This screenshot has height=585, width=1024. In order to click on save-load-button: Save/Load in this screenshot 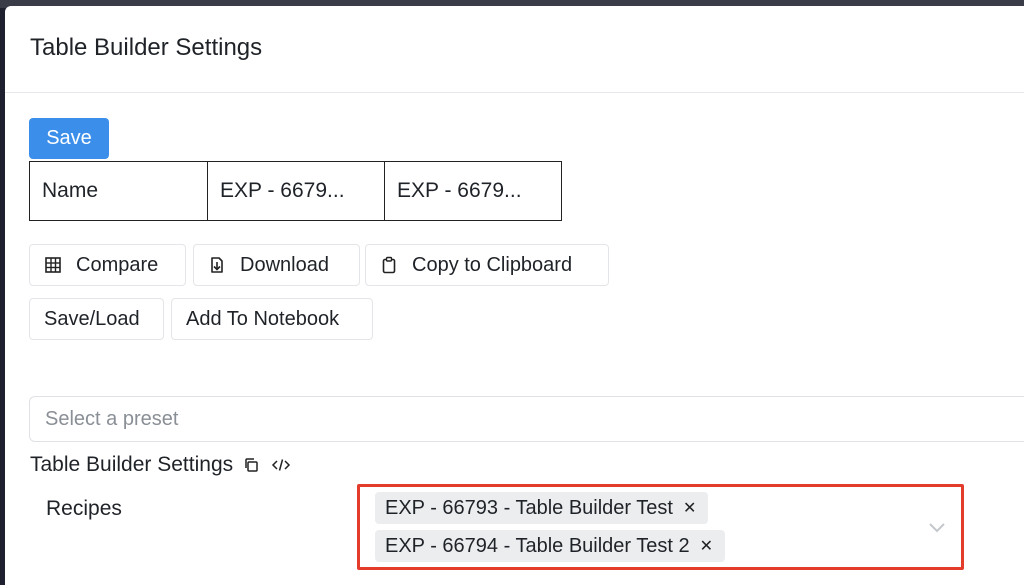, I will do `click(96, 319)`.